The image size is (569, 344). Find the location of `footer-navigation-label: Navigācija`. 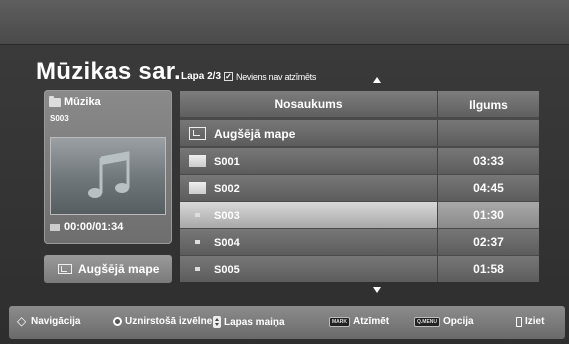

footer-navigation-label: Navigācija is located at coordinates (56, 321).